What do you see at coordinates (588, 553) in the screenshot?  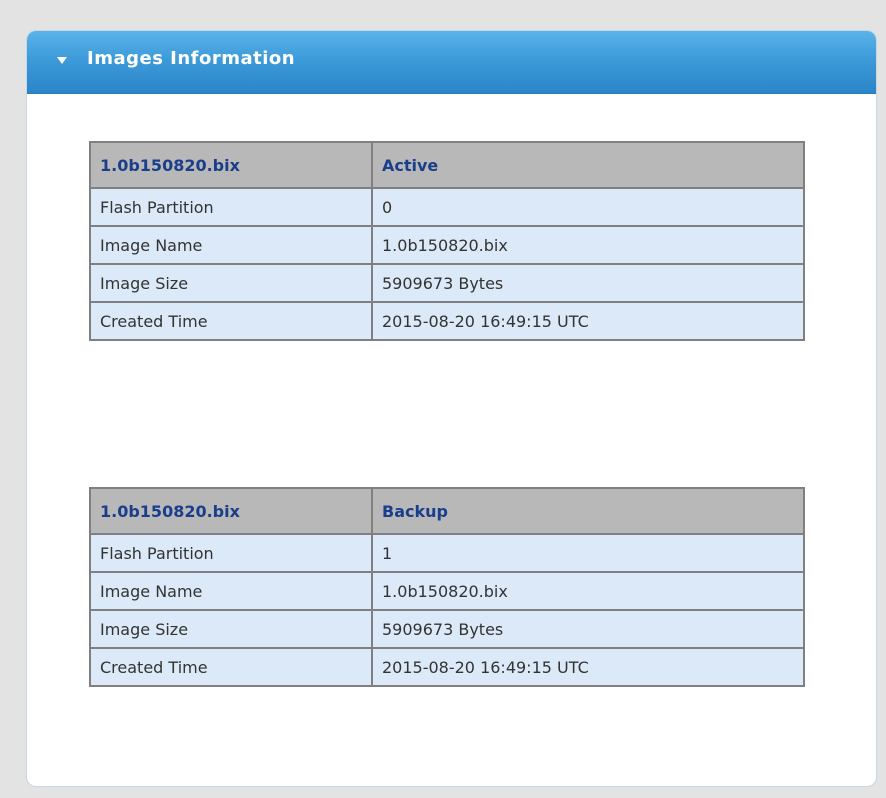 I see `row-value: 1` at bounding box center [588, 553].